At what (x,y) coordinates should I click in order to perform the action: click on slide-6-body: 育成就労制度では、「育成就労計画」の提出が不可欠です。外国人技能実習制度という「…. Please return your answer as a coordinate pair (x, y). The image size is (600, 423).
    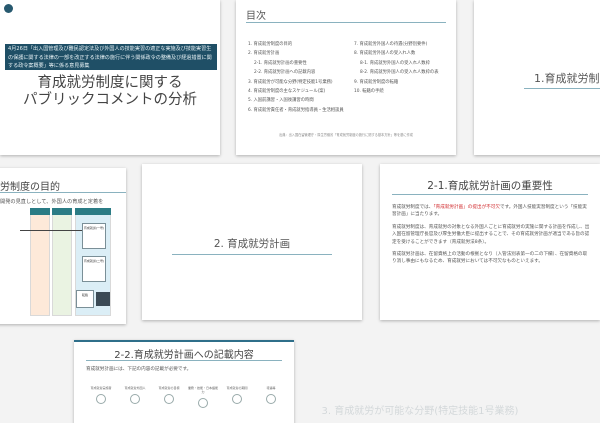
    Looking at the image, I should click on (491, 237).